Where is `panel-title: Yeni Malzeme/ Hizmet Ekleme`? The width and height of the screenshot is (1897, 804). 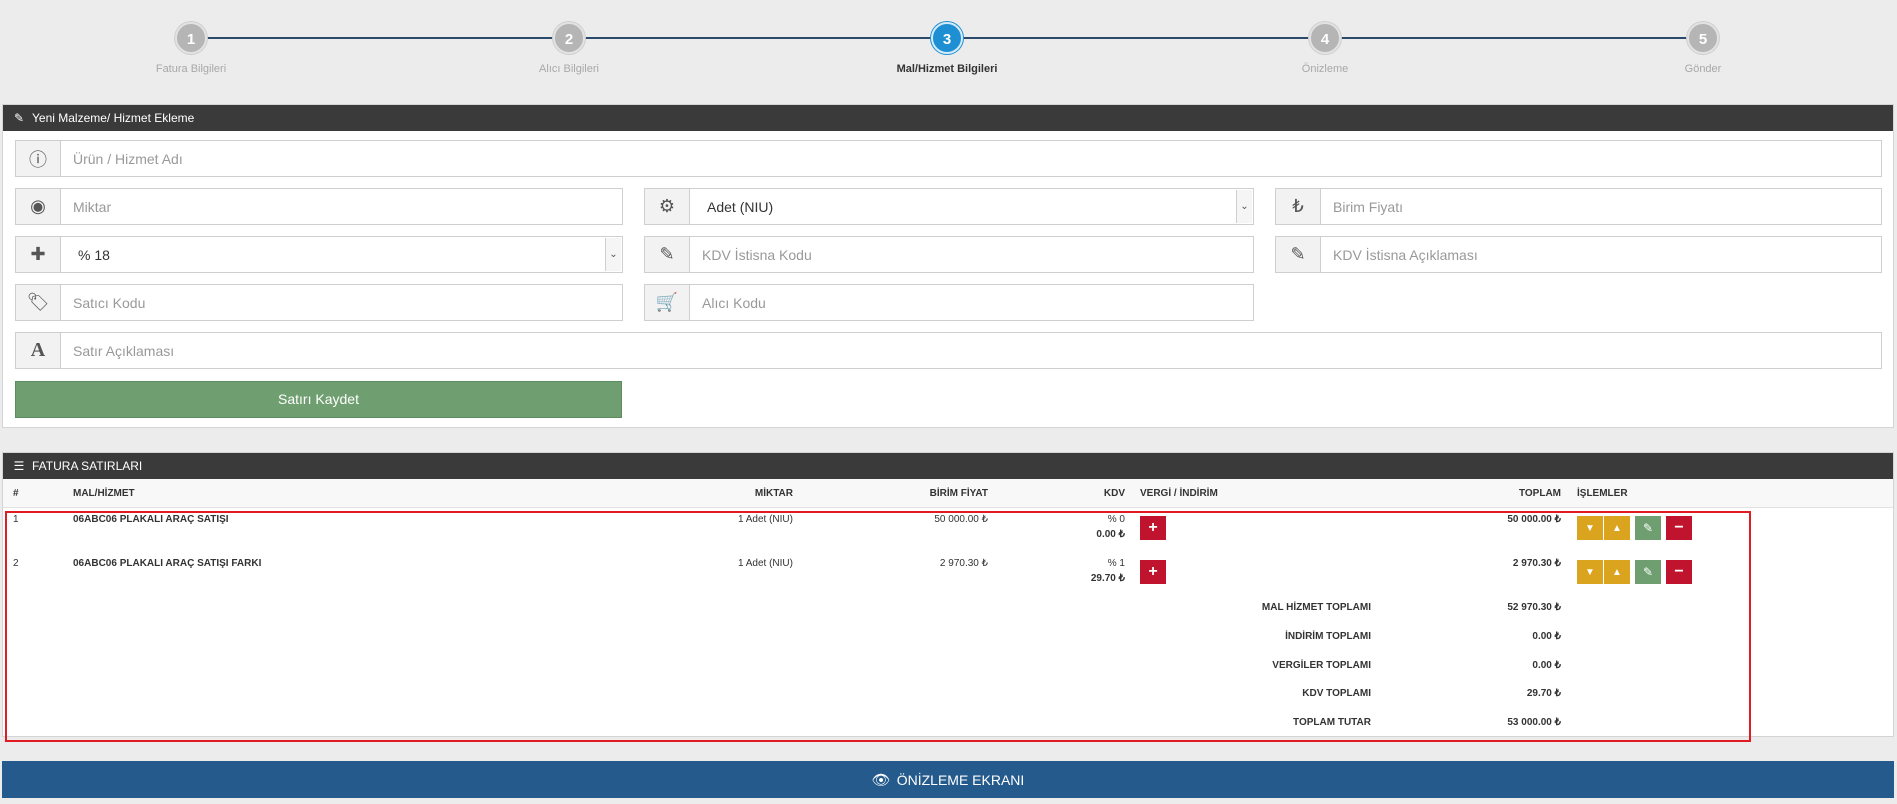
panel-title: Yeni Malzeme/ Hizmet Ekleme is located at coordinates (113, 118).